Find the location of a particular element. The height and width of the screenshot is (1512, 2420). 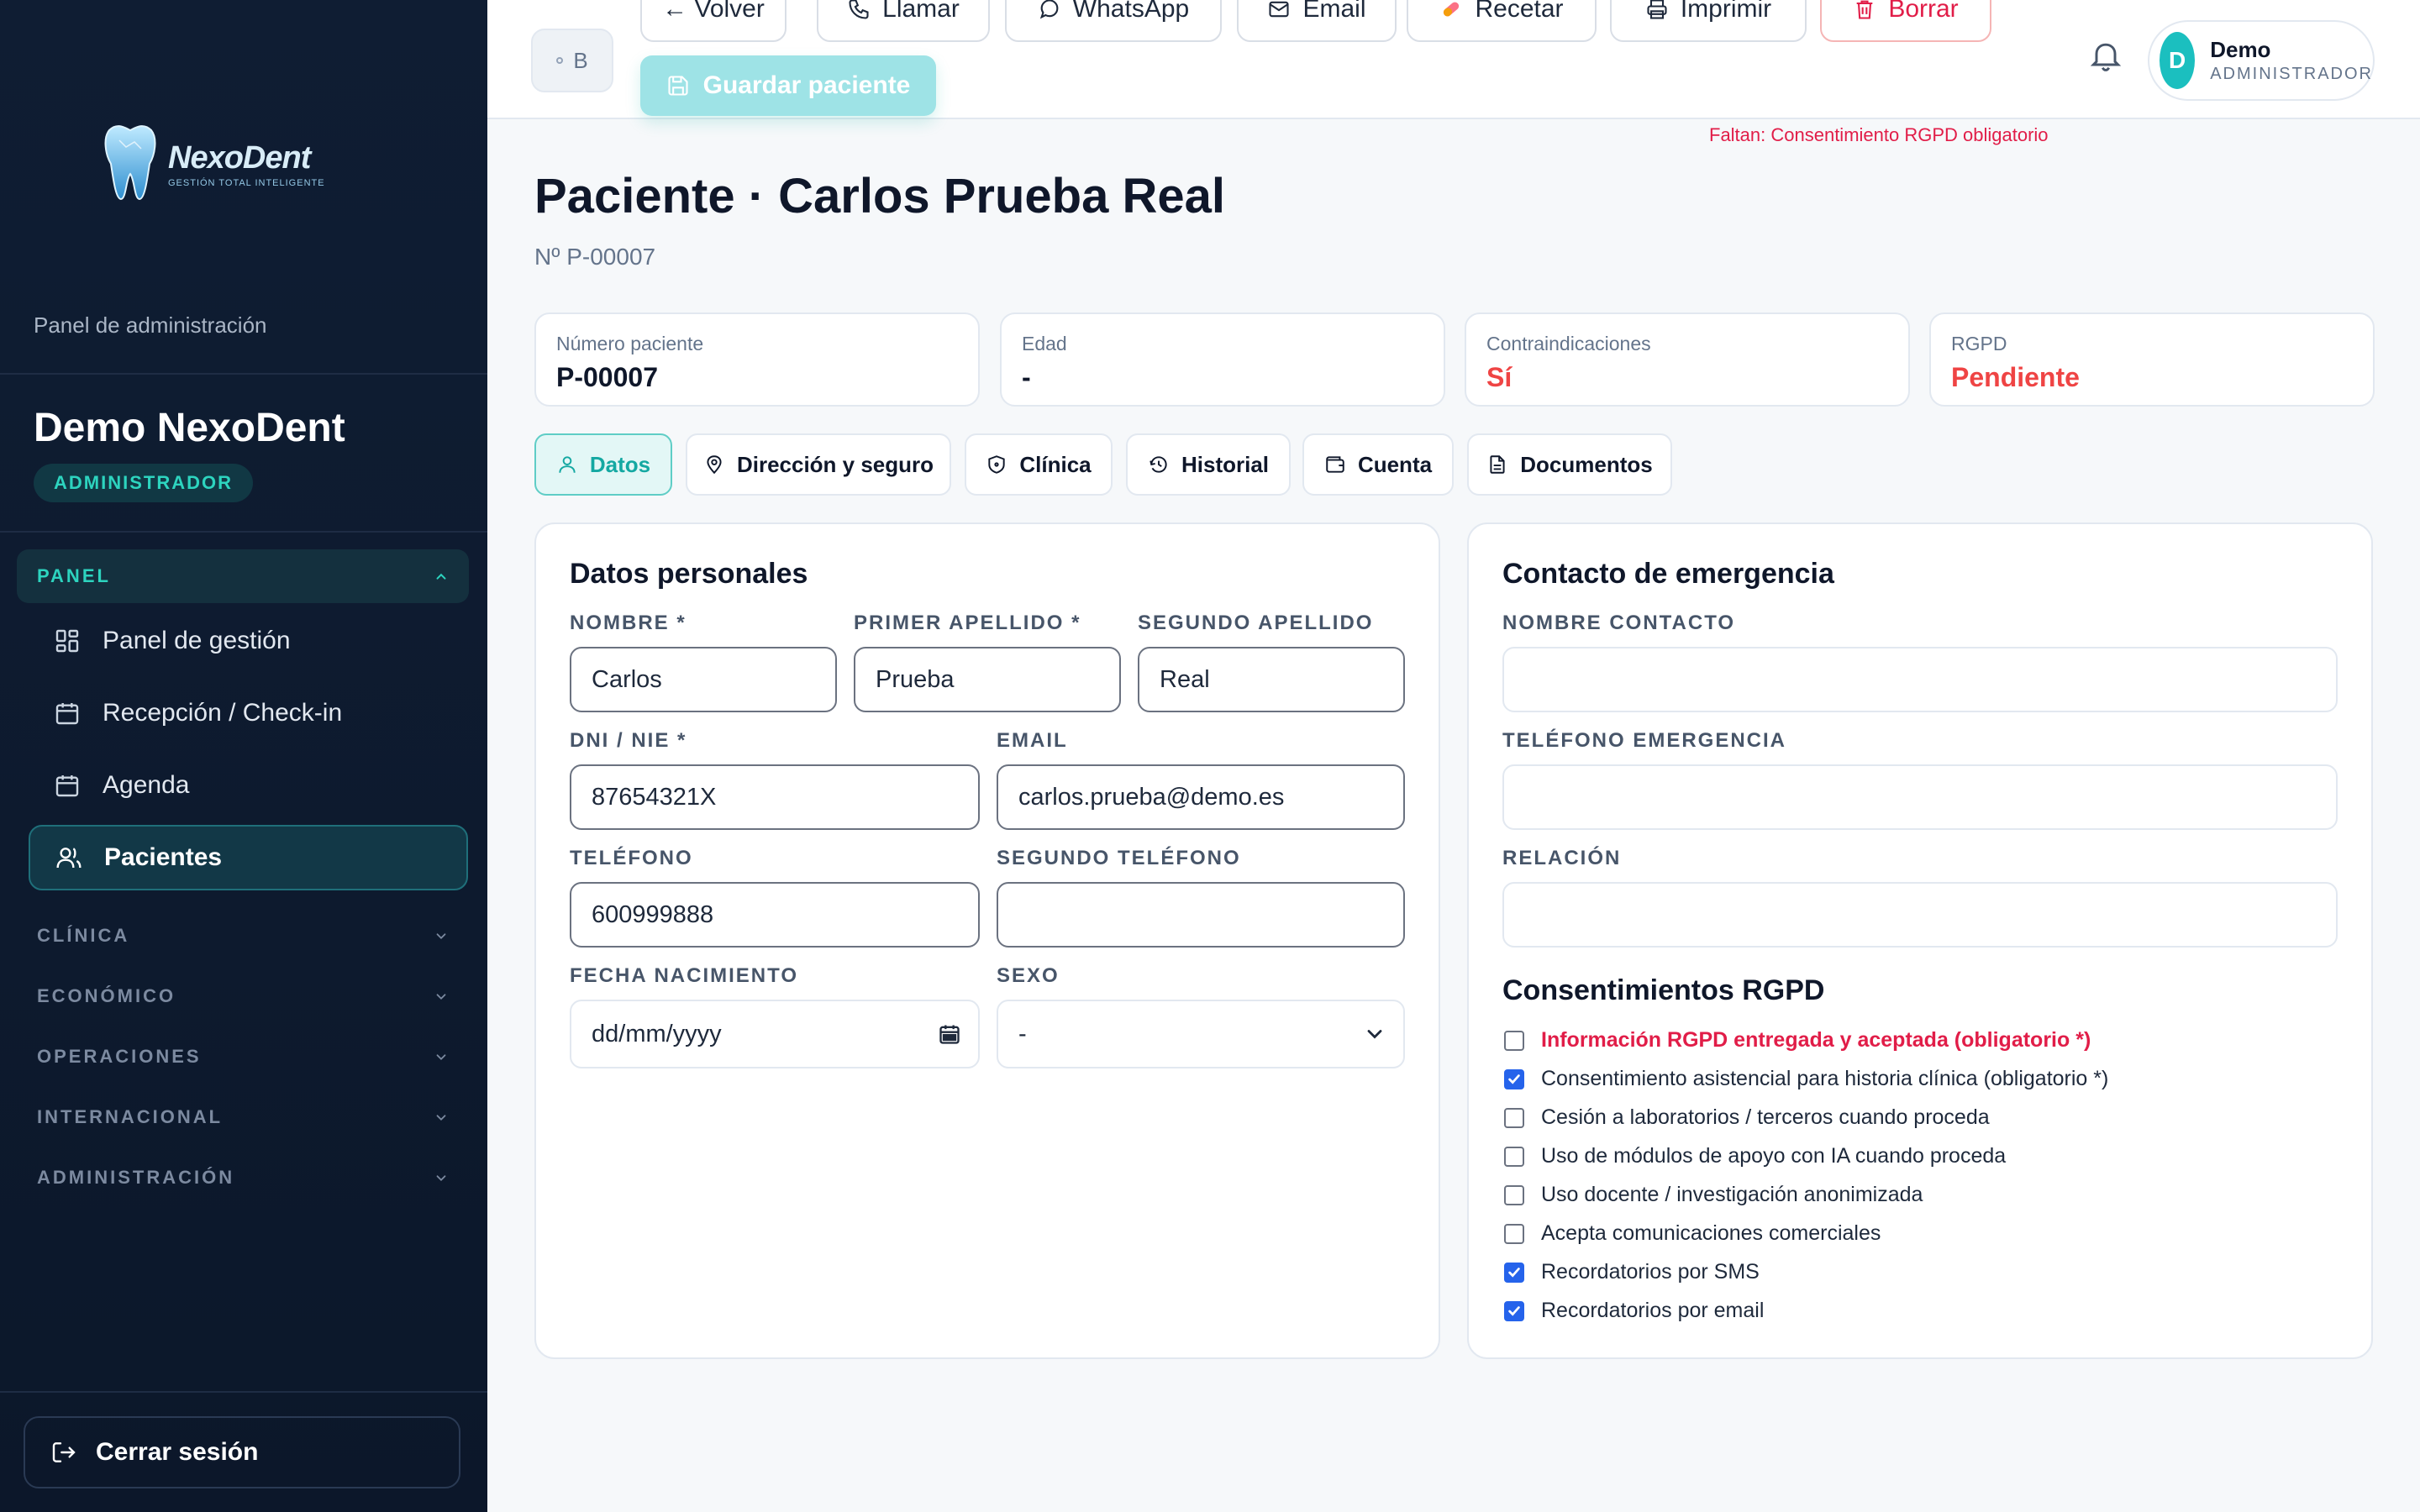

stat-label: RGPD is located at coordinates (1979, 343).